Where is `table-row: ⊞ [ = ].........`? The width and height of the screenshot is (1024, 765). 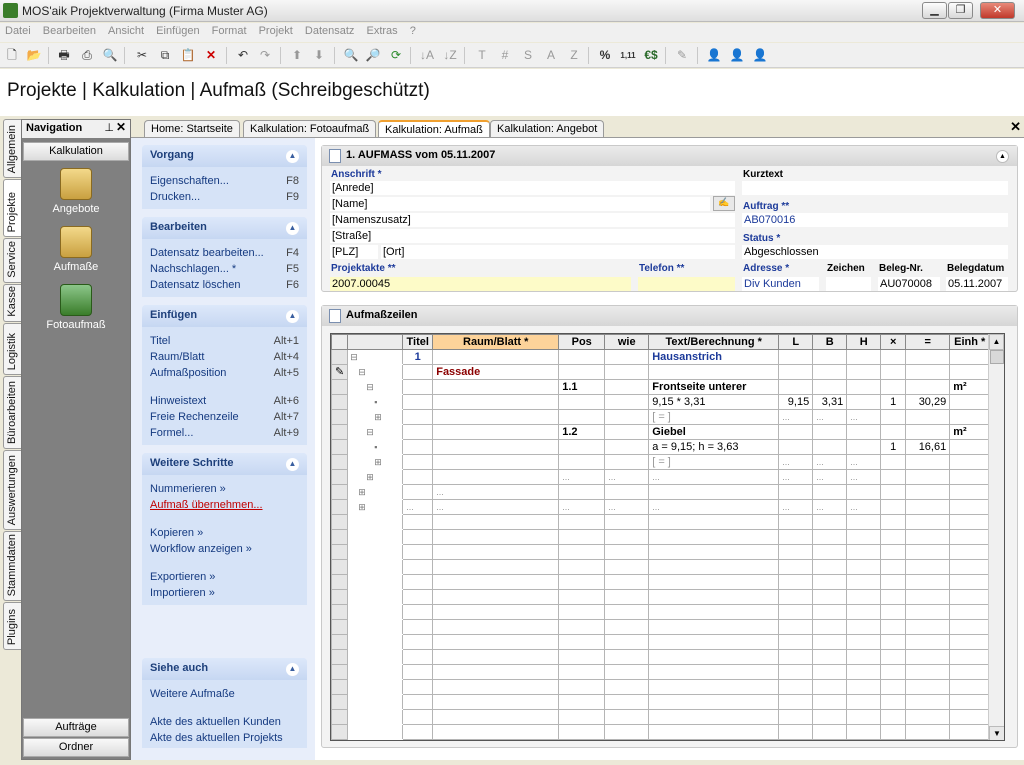 table-row: ⊞ [ = ]......... is located at coordinates (661, 417).